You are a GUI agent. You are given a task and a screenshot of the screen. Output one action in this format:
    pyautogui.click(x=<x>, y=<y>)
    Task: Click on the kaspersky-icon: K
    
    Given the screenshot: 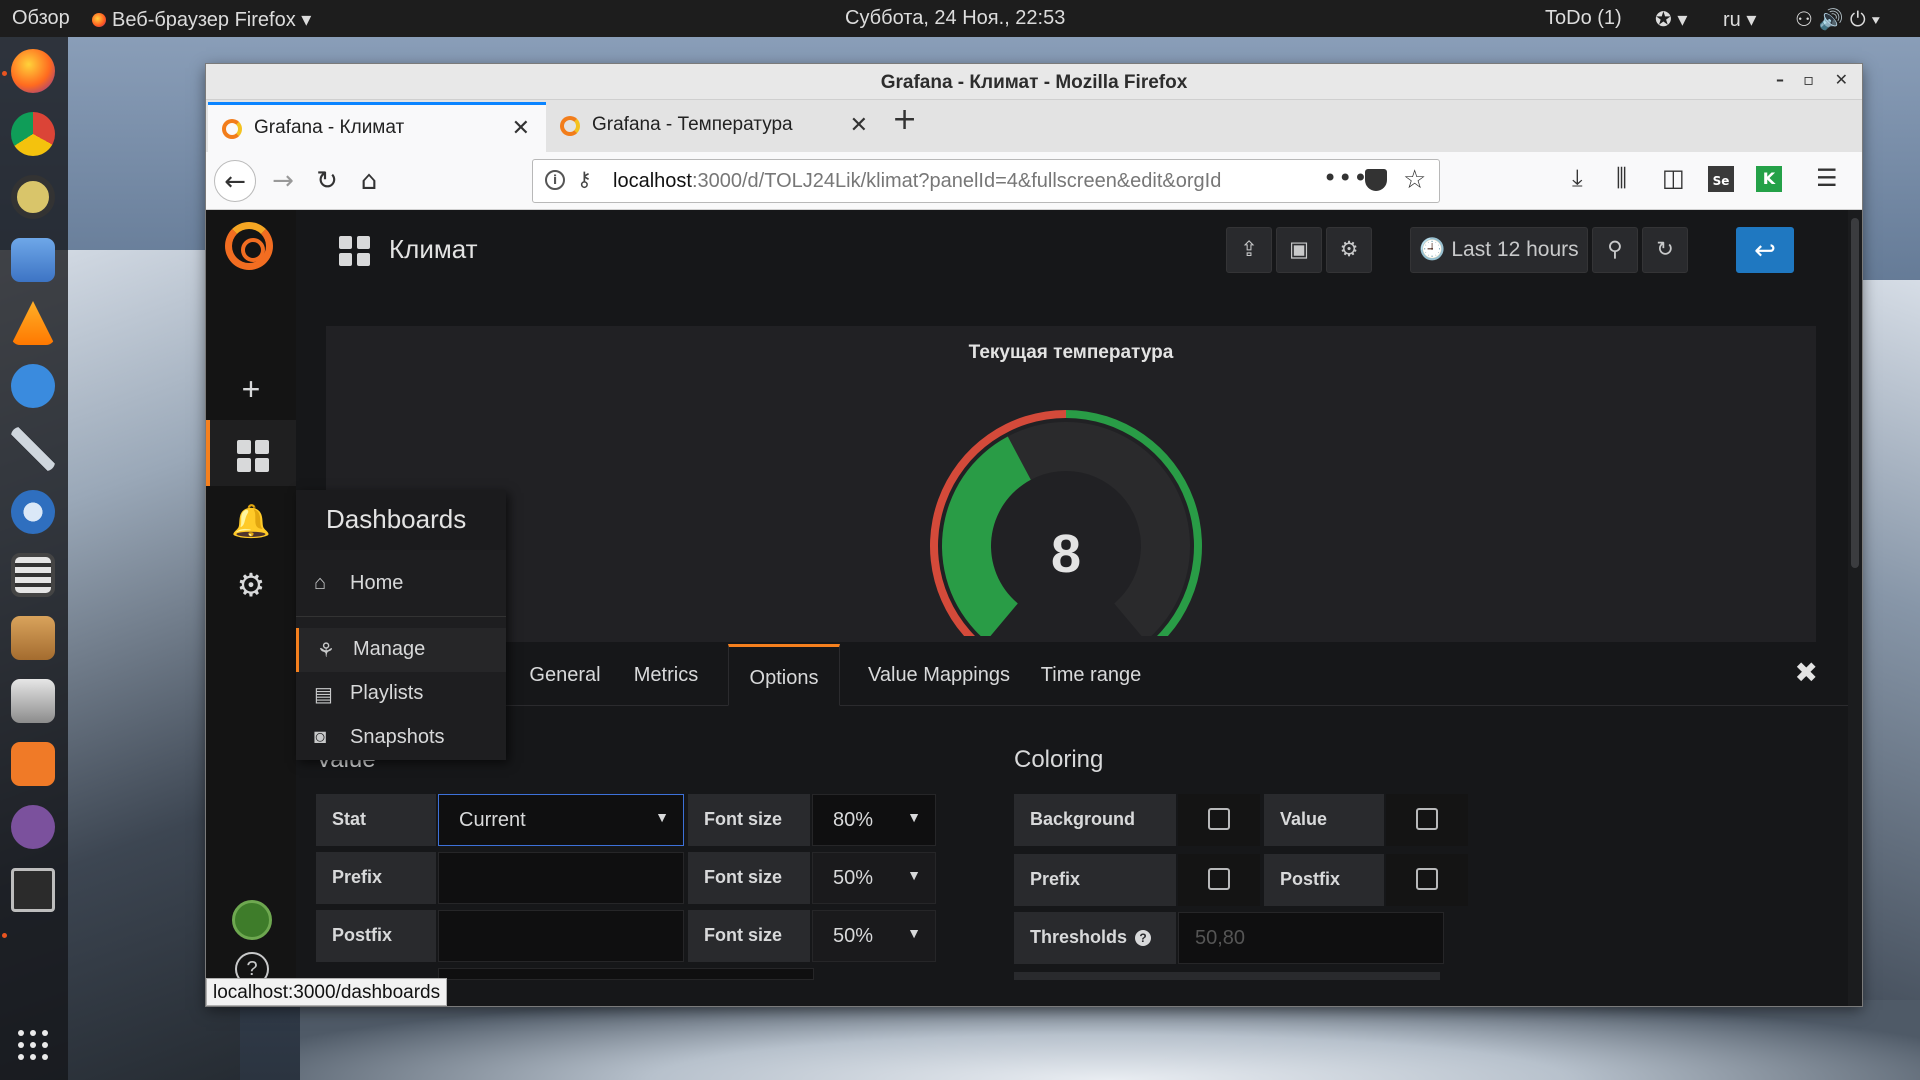 What is the action you would take?
    pyautogui.click(x=1769, y=179)
    